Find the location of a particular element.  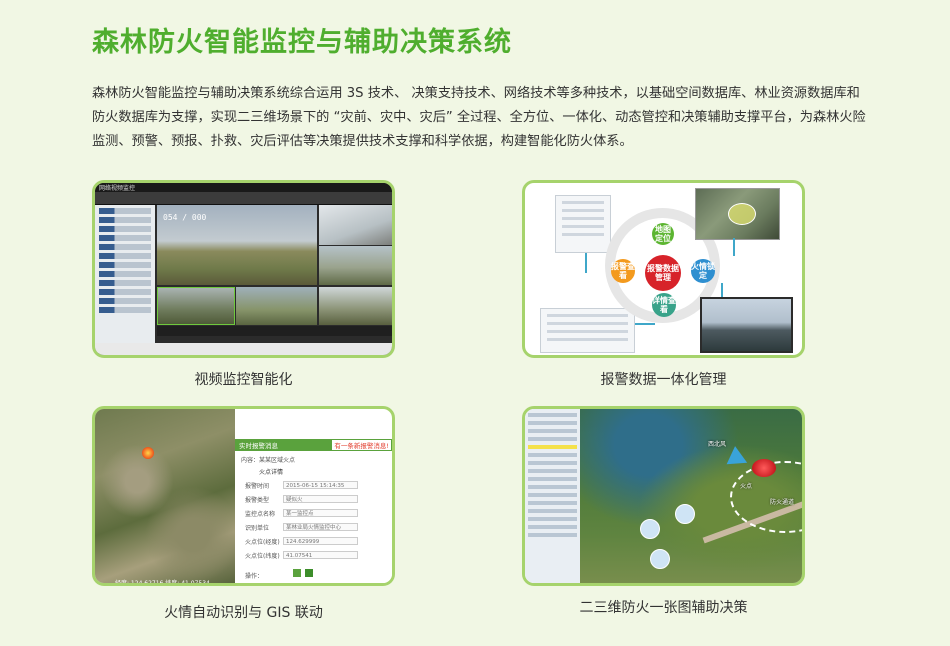

video-osd: 054 / 000 is located at coordinates (185, 217).